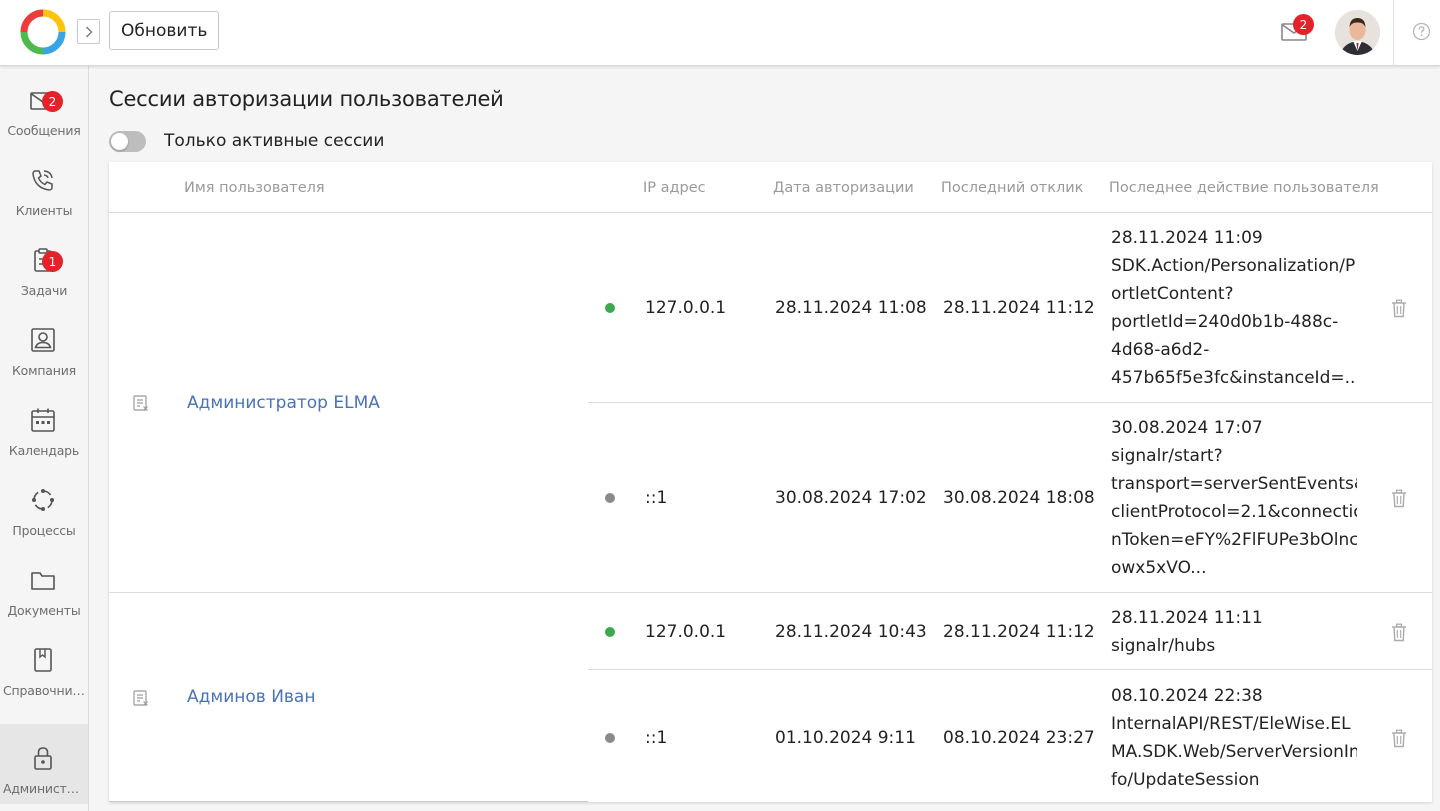 This screenshot has width=1440, height=811. What do you see at coordinates (851, 632) in the screenshot?
I see `auth-date: 28.11.2024 10:43` at bounding box center [851, 632].